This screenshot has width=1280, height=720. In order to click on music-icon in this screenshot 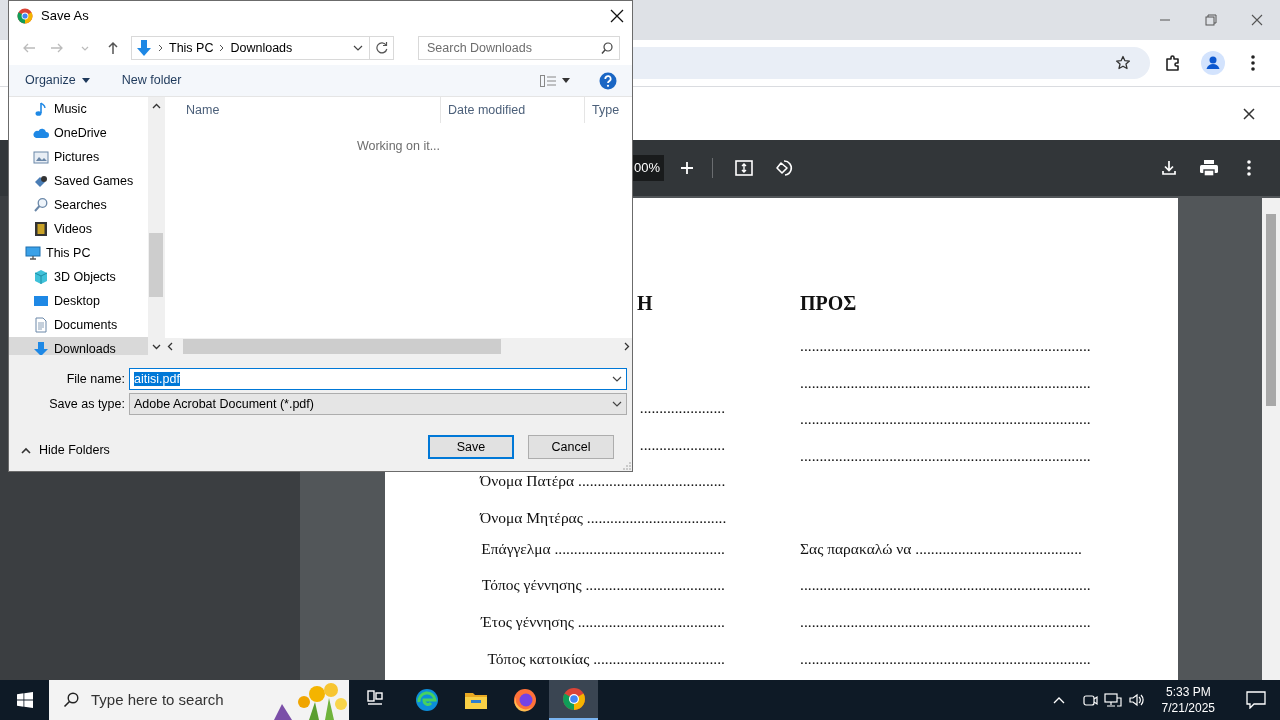, I will do `click(41, 109)`.